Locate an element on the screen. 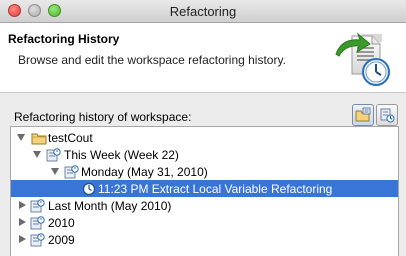  tree-item-label: testCout is located at coordinates (70, 138).